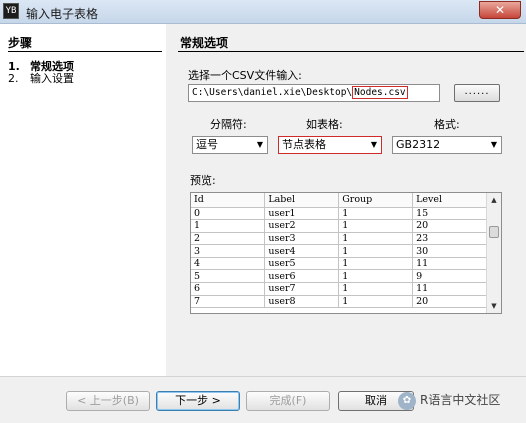 The image size is (526, 423). I want to click on table-row: 1 user2 1 20, so click(339, 226).